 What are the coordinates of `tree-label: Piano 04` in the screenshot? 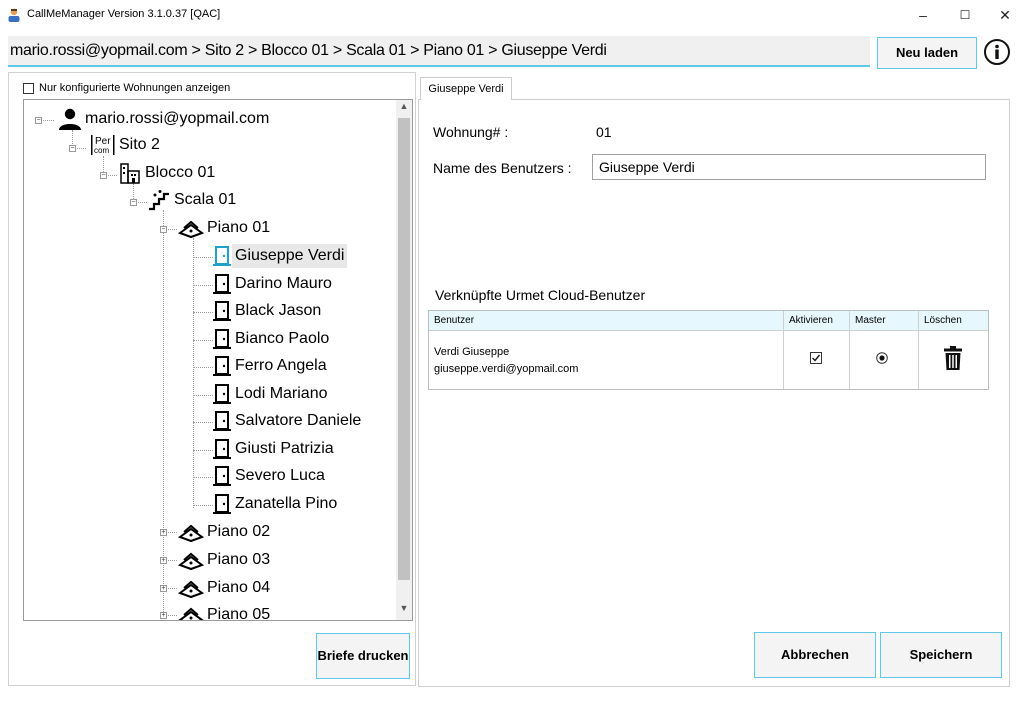 It's located at (239, 587).